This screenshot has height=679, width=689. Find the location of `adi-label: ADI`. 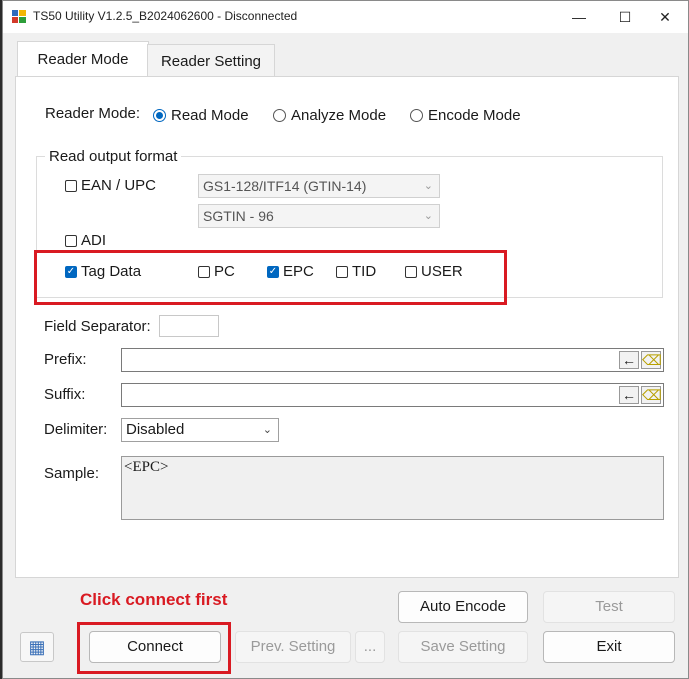

adi-label: ADI is located at coordinates (94, 240).